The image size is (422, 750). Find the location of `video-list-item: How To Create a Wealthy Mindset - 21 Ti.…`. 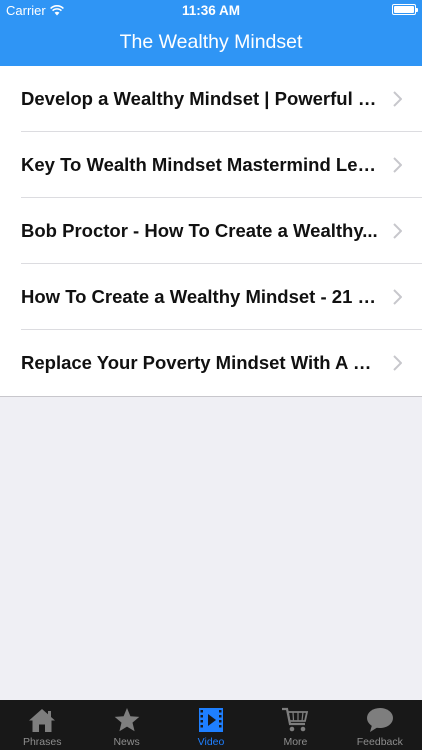

video-list-item: How To Create a Wealthy Mindset - 21 Ti.… is located at coordinates (211, 297).